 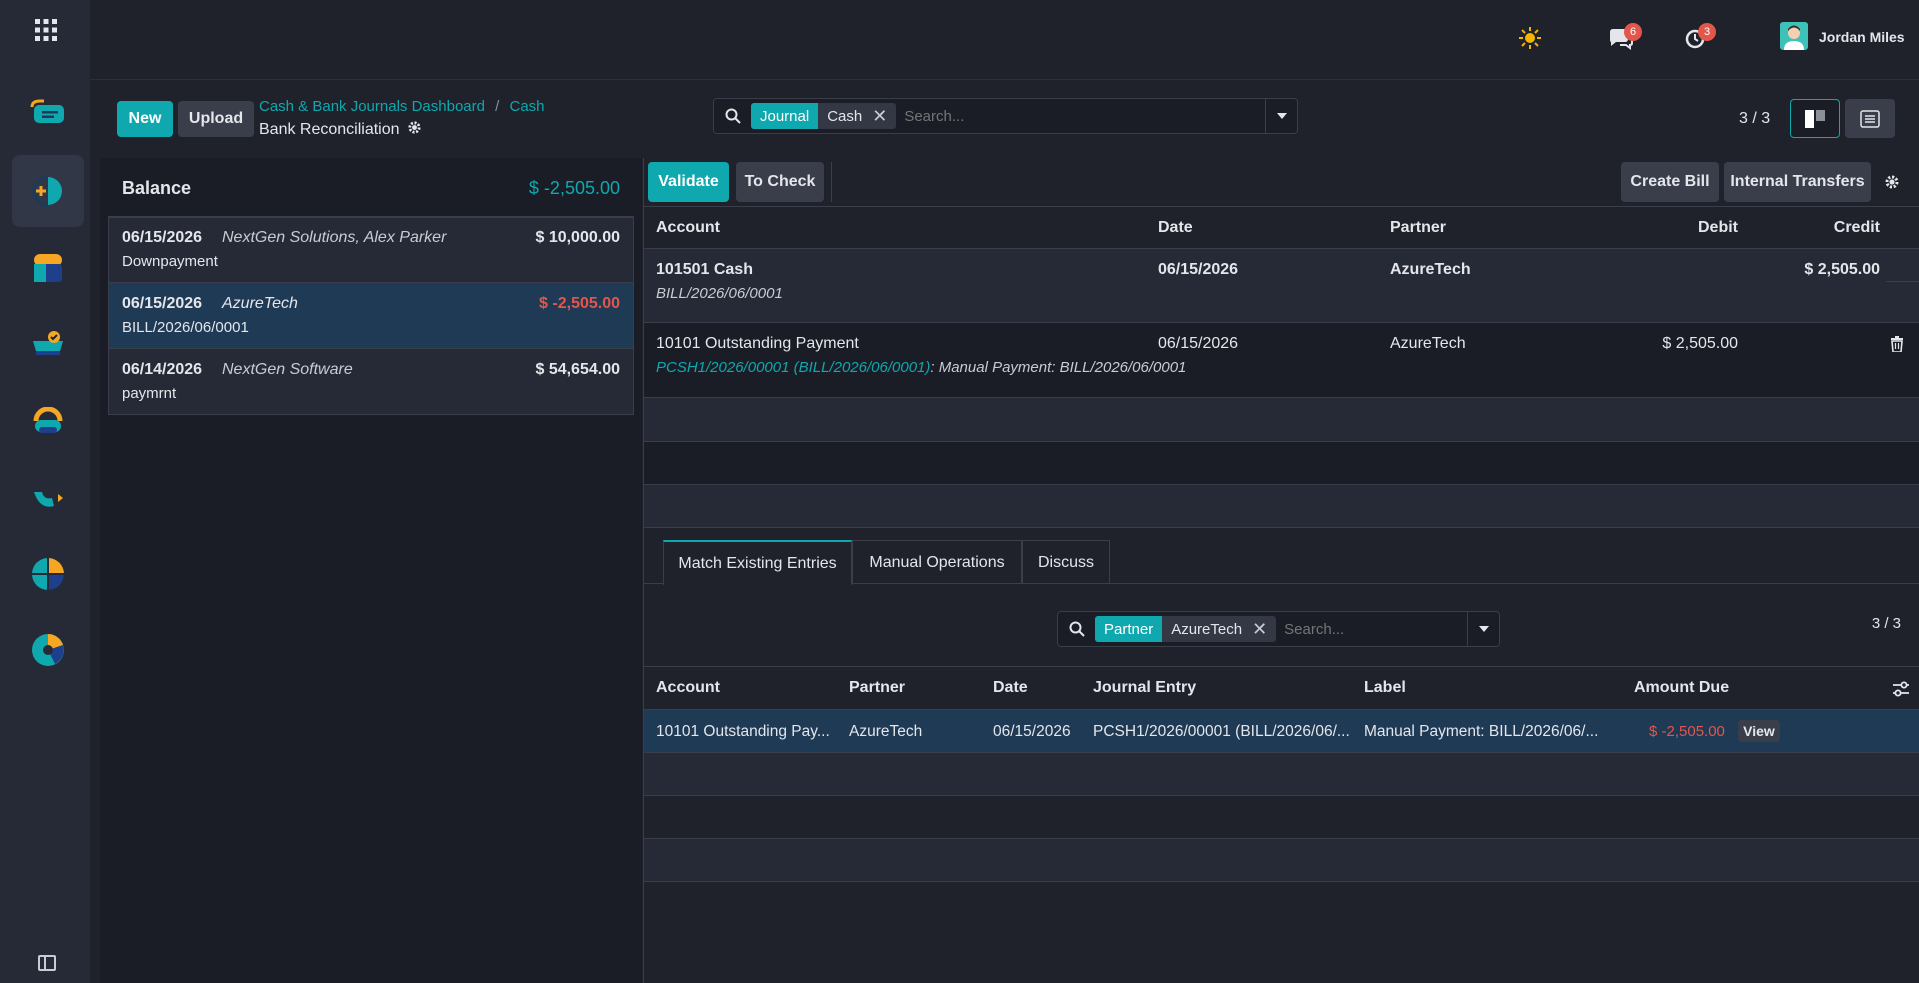 I want to click on settings-gear-icon, so click(x=414, y=130).